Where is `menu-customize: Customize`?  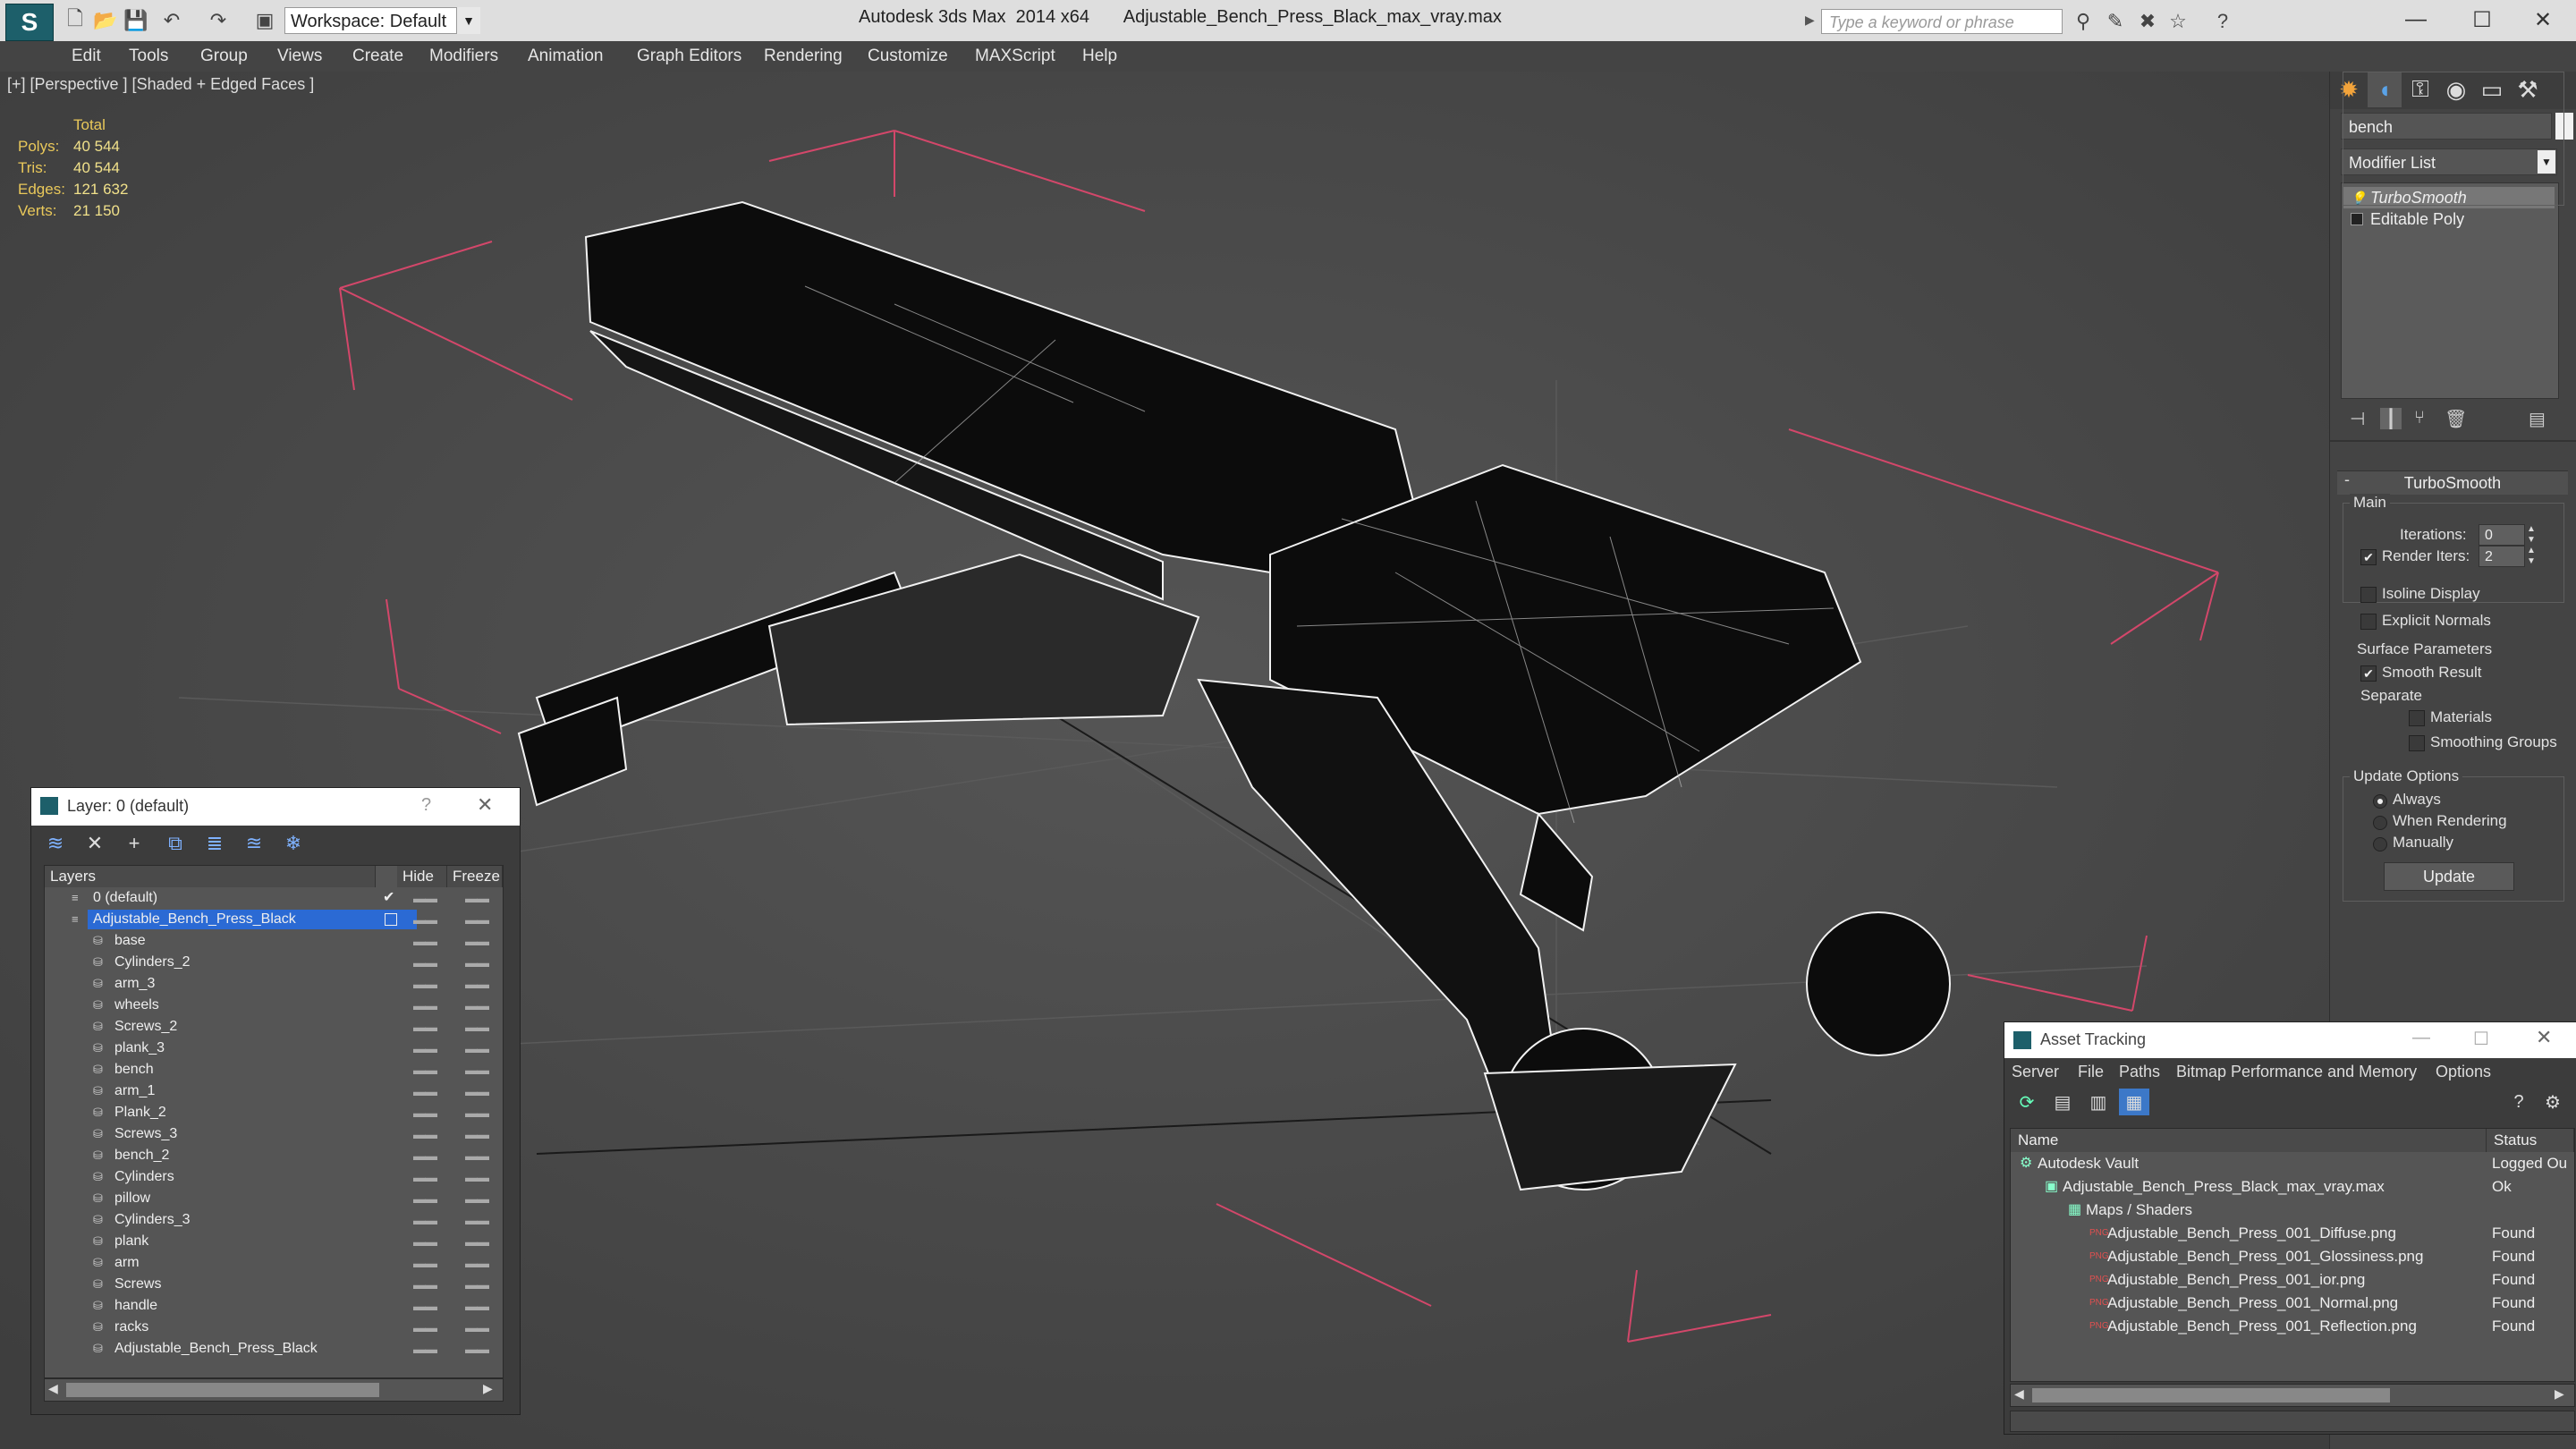 menu-customize: Customize is located at coordinates (908, 56).